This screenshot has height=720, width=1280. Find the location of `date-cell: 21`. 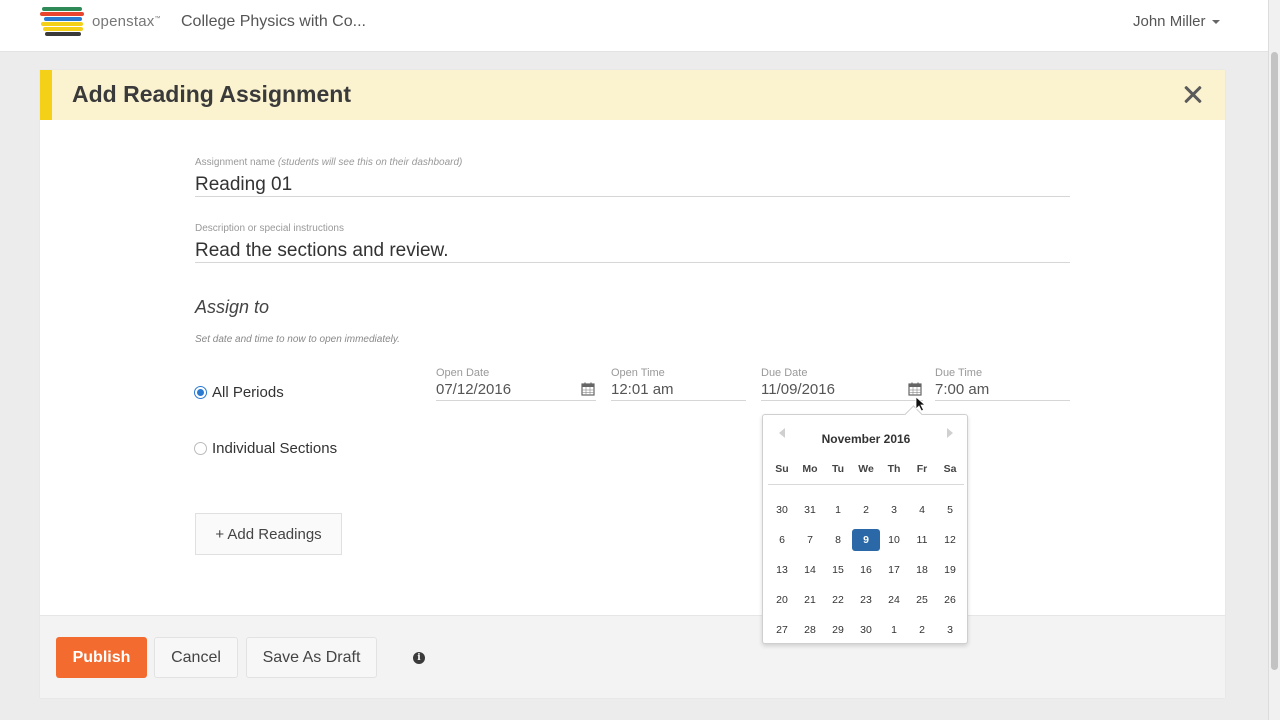

date-cell: 21 is located at coordinates (810, 600).